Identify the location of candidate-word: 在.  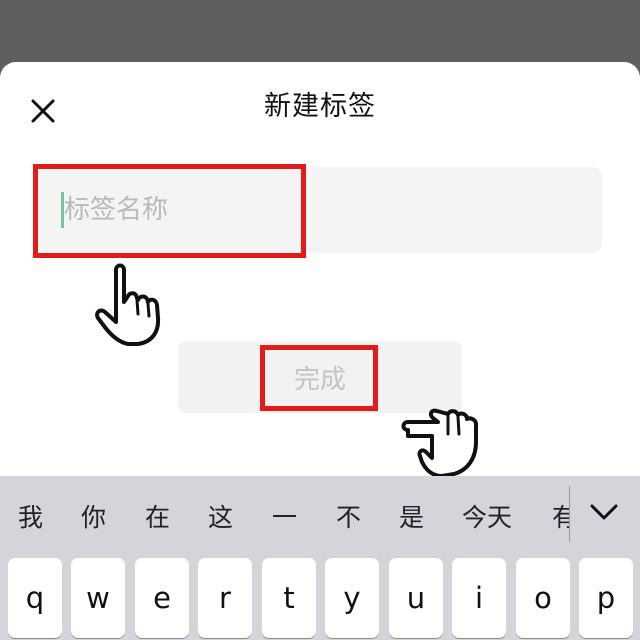
(157, 516).